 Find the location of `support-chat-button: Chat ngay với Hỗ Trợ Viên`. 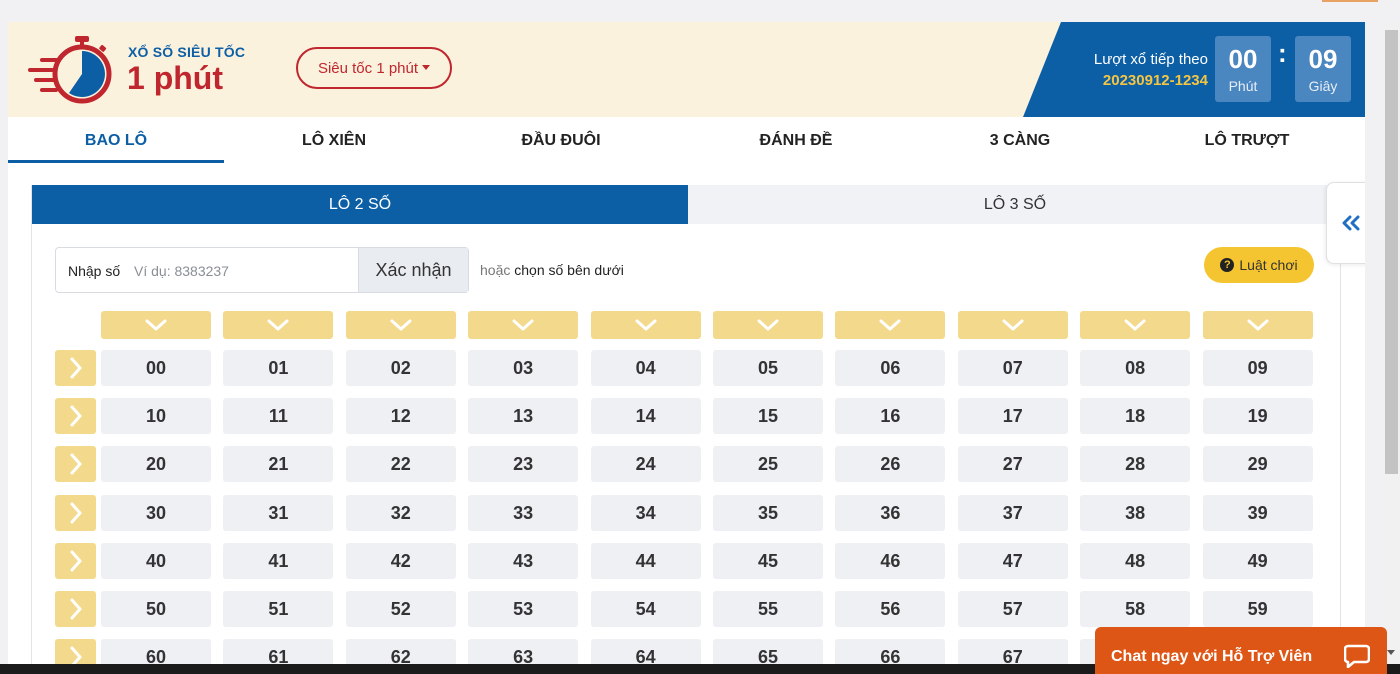

support-chat-button: Chat ngay với Hỗ Trợ Viên is located at coordinates (1241, 650).